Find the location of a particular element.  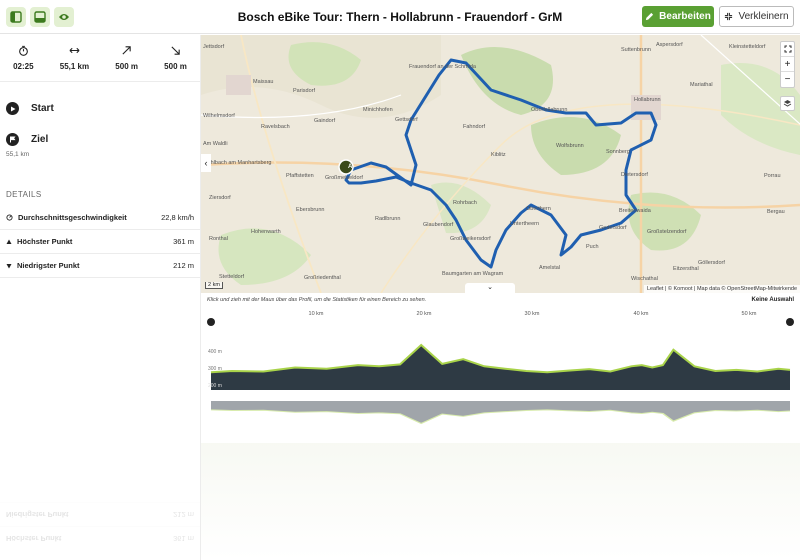

sidebar-view-button is located at coordinates (16, 17).